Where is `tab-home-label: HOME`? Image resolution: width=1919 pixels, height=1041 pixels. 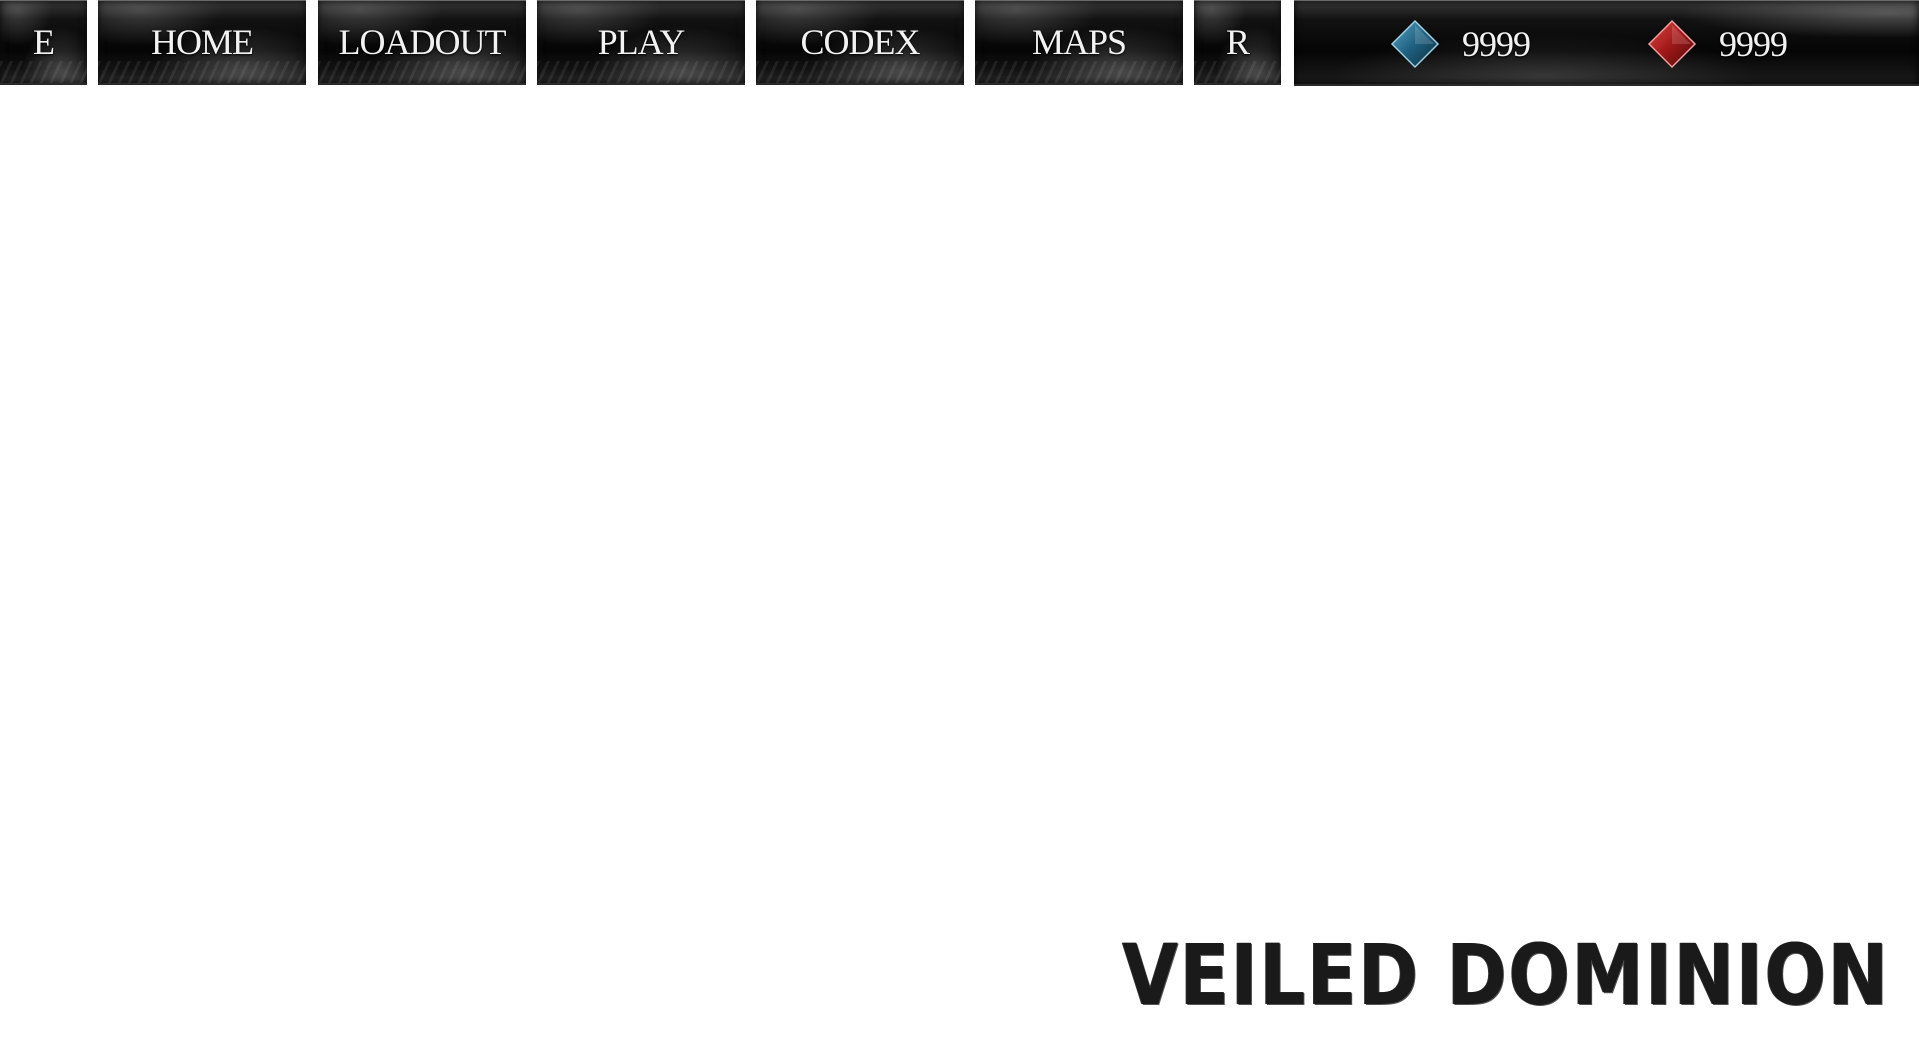 tab-home-label: HOME is located at coordinates (202, 42).